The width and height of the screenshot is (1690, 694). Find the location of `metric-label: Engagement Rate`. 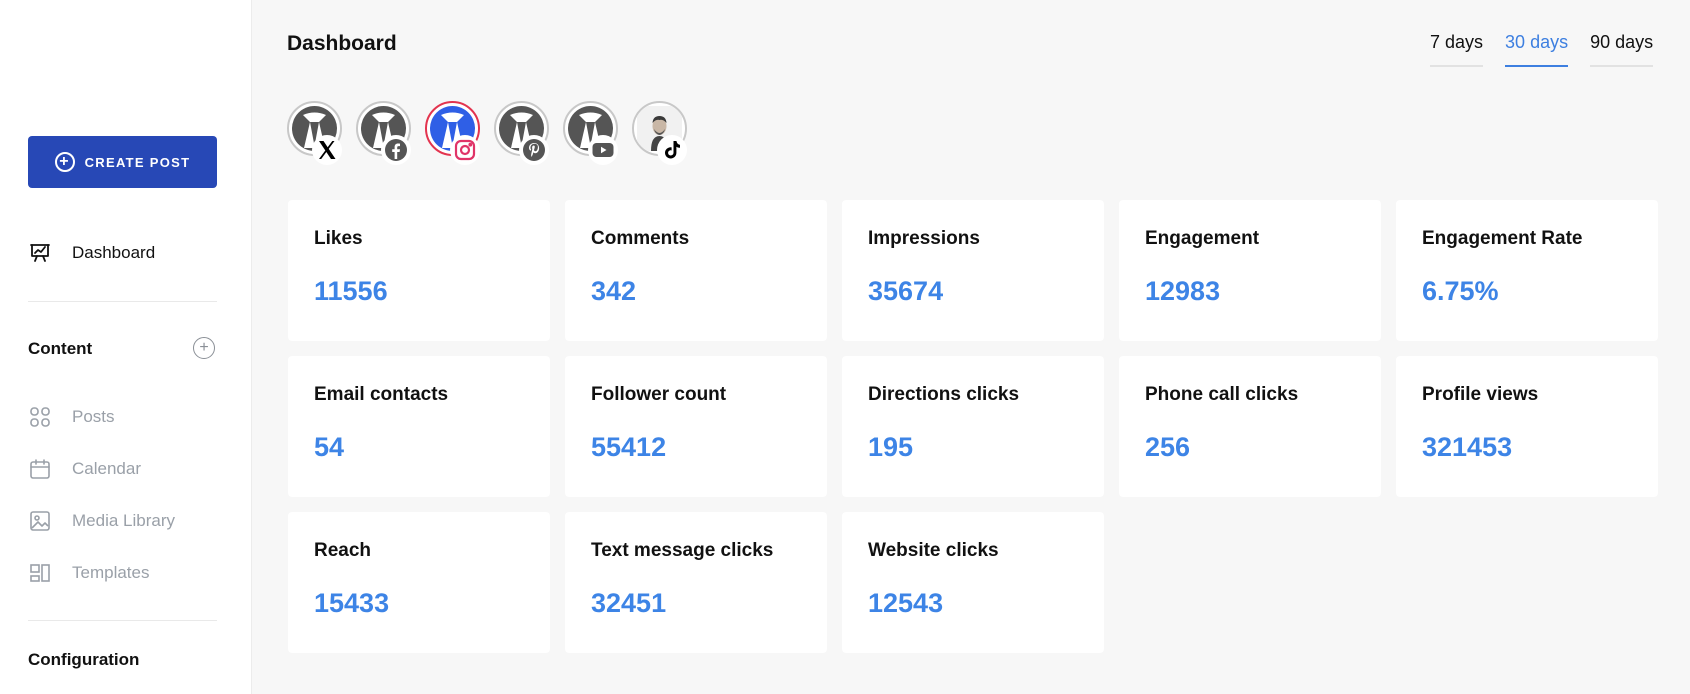

metric-label: Engagement Rate is located at coordinates (1502, 238).